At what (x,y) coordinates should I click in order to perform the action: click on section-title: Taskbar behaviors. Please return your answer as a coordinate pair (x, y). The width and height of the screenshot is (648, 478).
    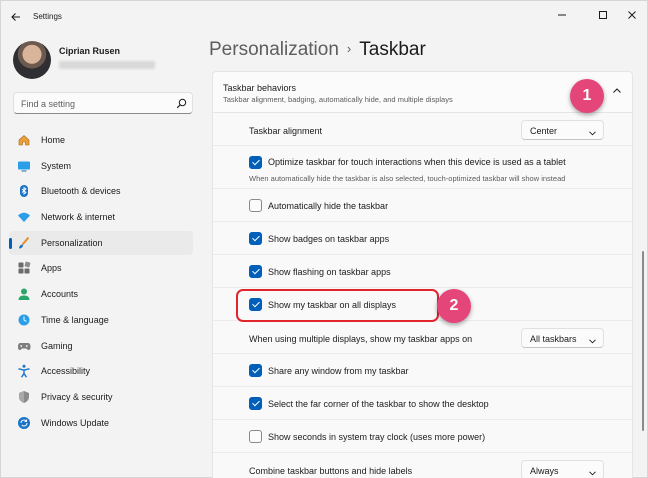
    Looking at the image, I should click on (260, 88).